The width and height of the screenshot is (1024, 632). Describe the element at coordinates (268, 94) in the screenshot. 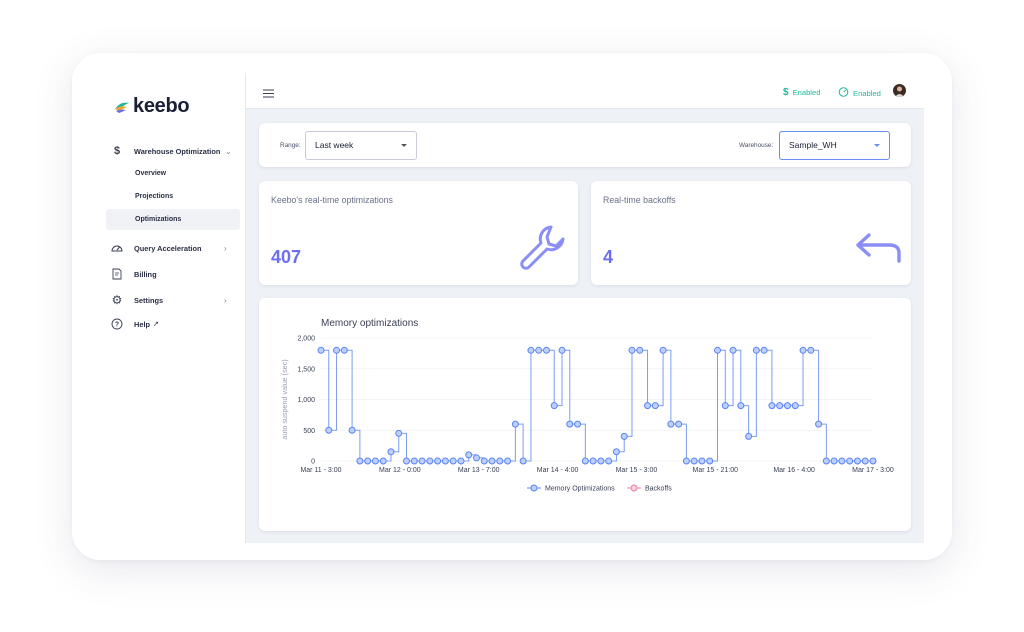

I see `menu-icon` at that location.